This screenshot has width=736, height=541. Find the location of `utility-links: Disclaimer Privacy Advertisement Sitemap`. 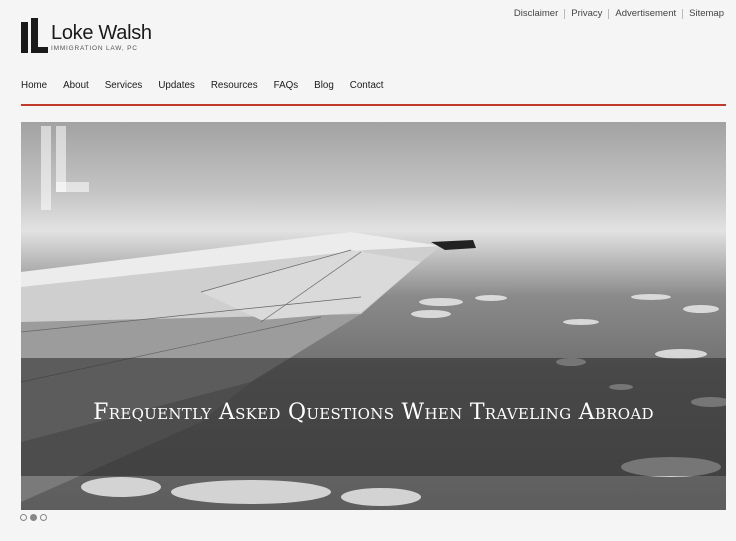

utility-links: Disclaimer Privacy Advertisement Sitemap is located at coordinates (616, 13).